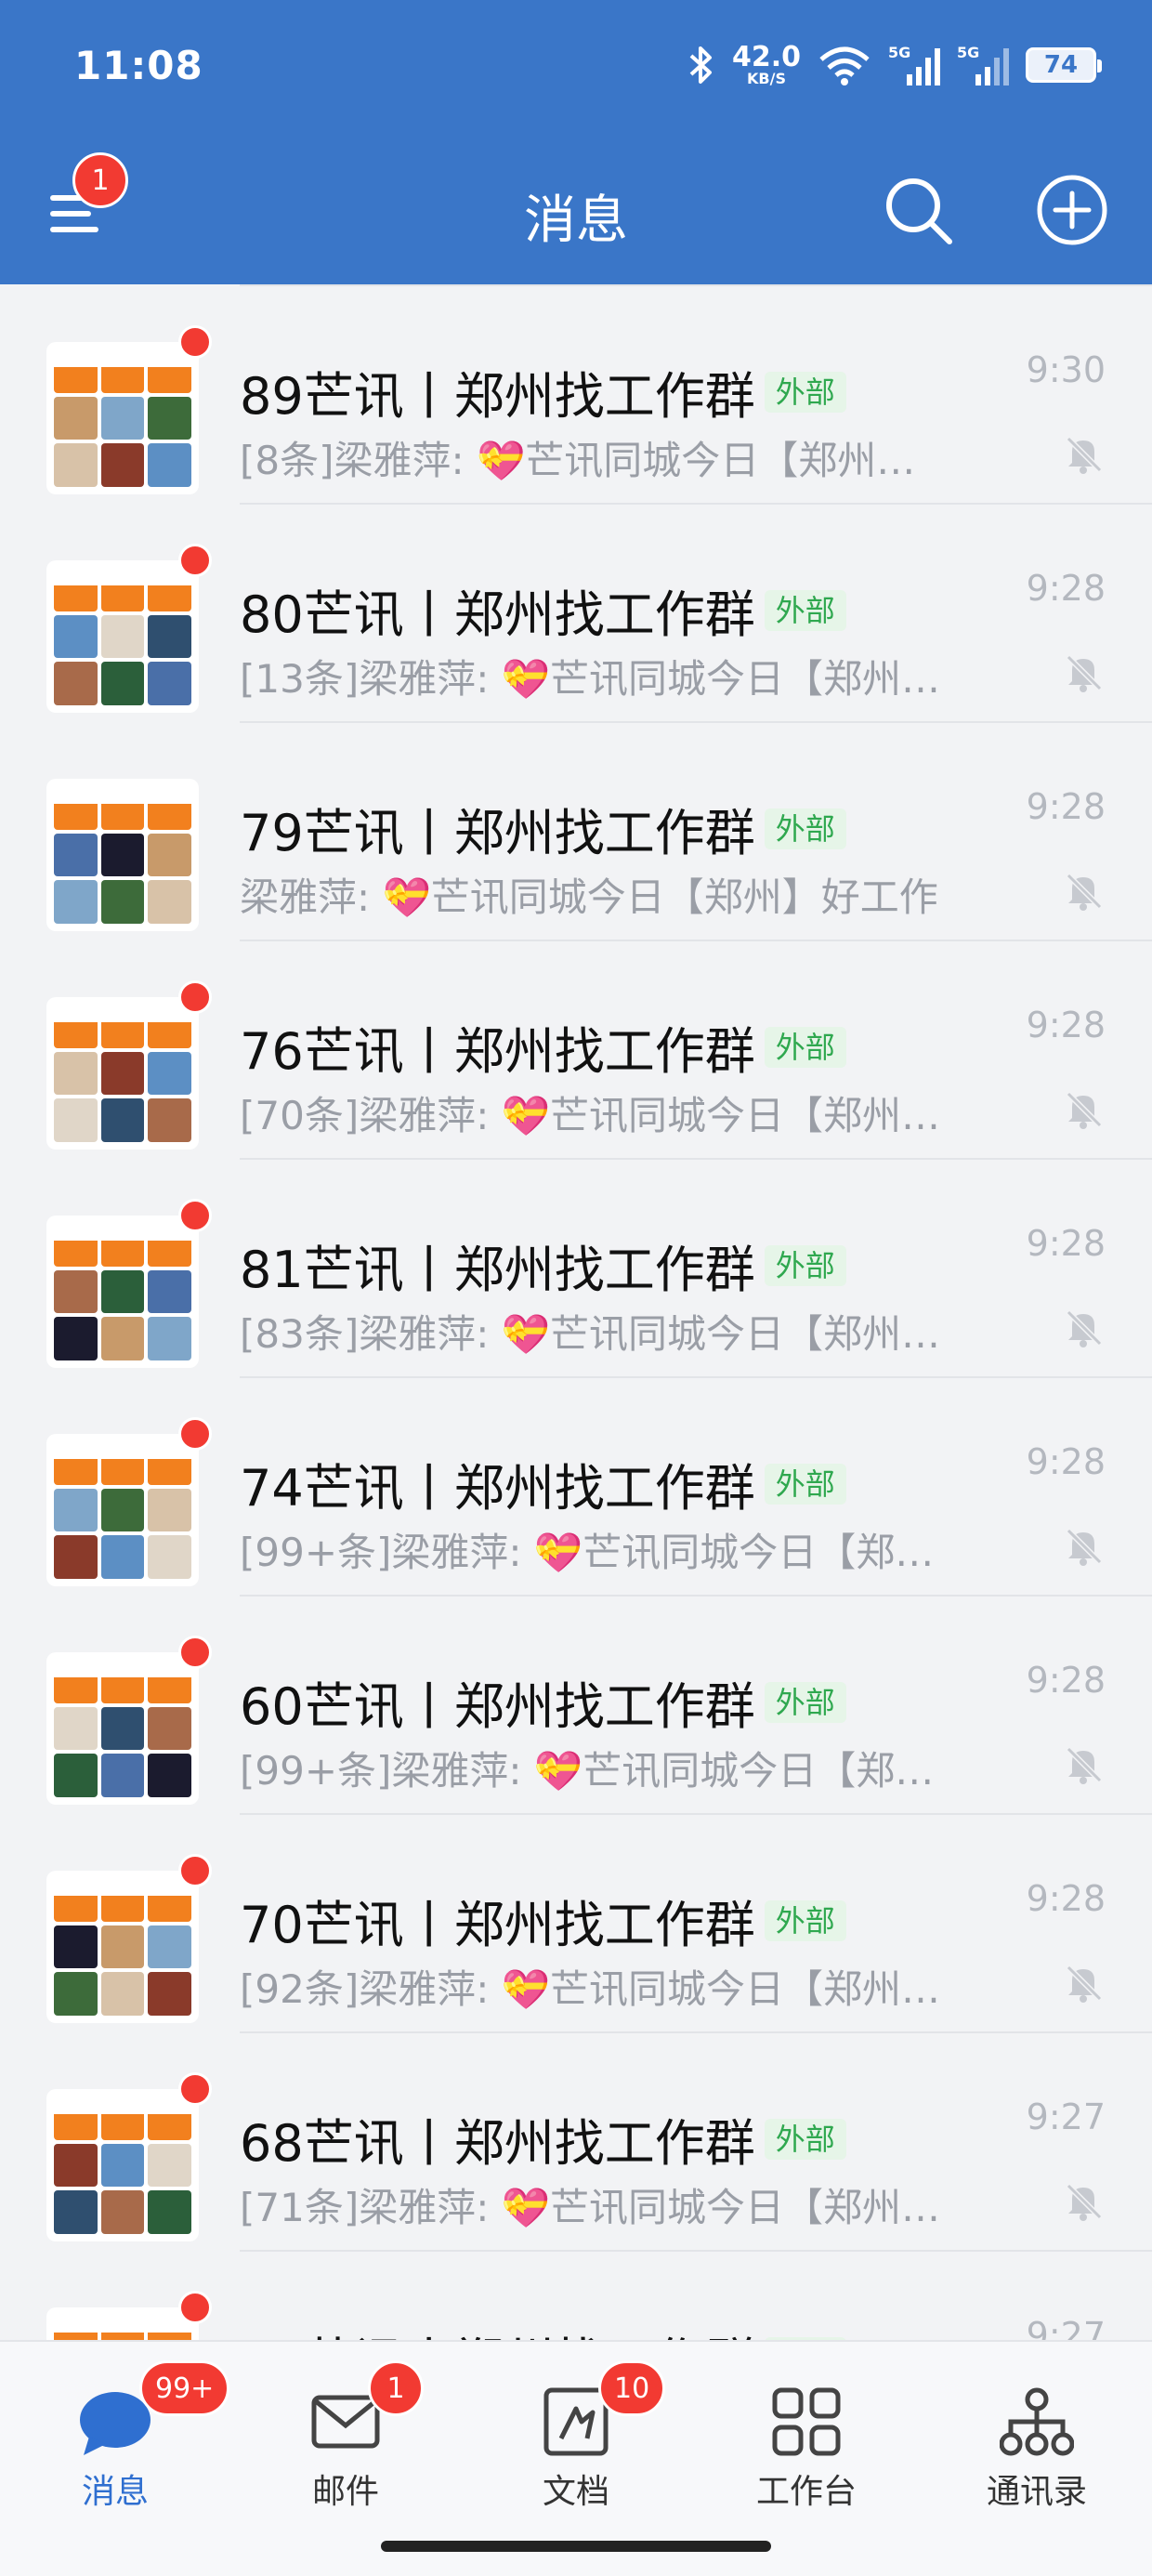 The height and width of the screenshot is (2576, 1152). What do you see at coordinates (115, 2435) in the screenshot?
I see `tab-messages: 99+ 消息` at bounding box center [115, 2435].